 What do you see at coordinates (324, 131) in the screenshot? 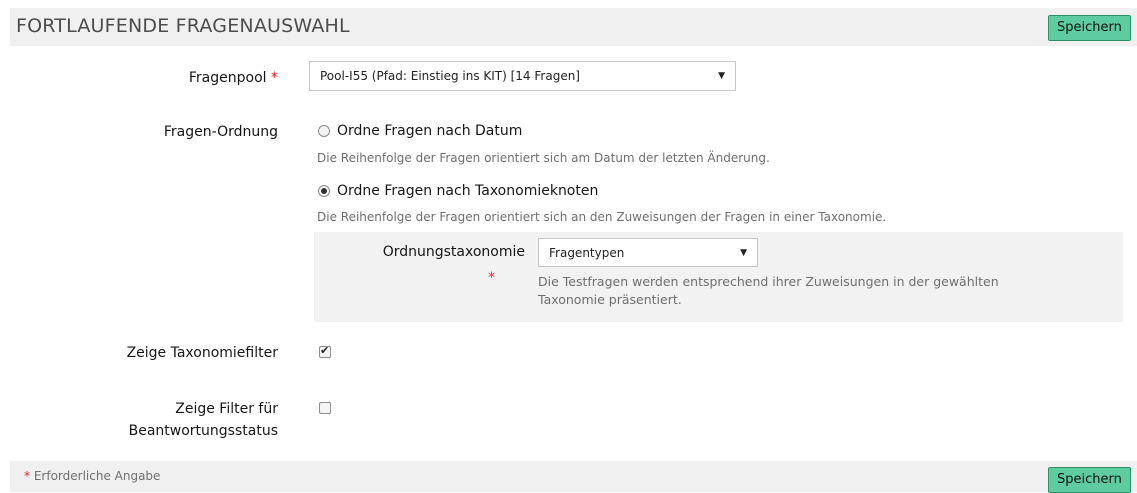
I see `order-by-date-radio` at bounding box center [324, 131].